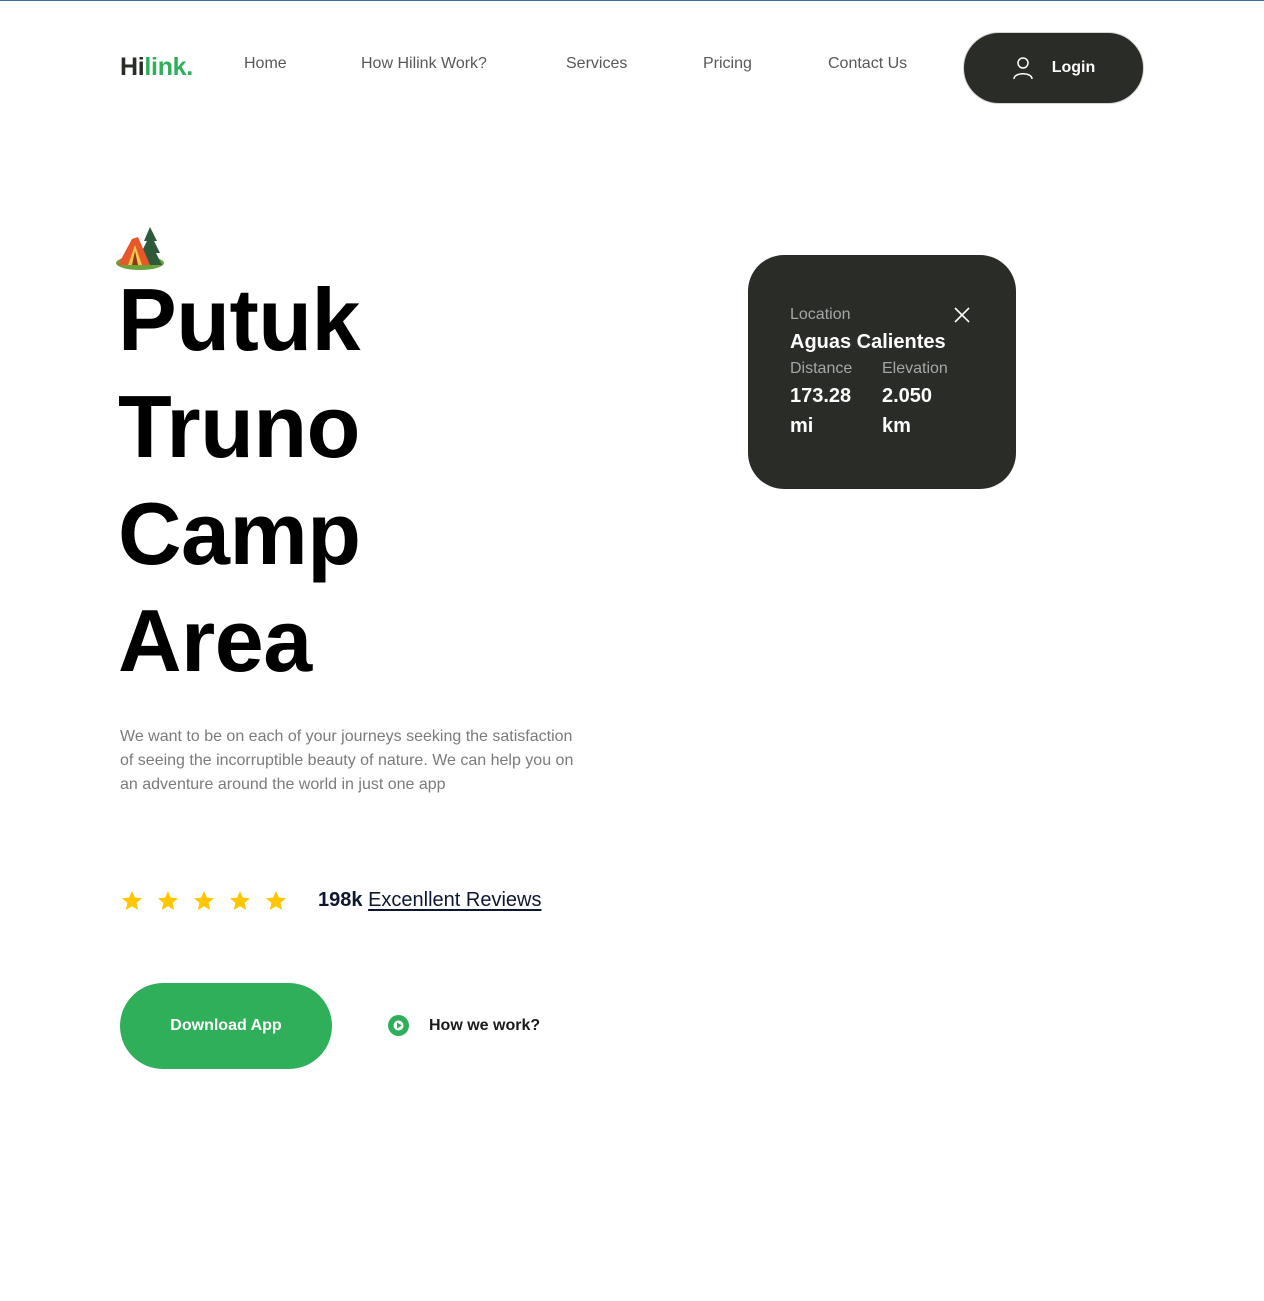  What do you see at coordinates (1073, 67) in the screenshot?
I see `login-label: Login` at bounding box center [1073, 67].